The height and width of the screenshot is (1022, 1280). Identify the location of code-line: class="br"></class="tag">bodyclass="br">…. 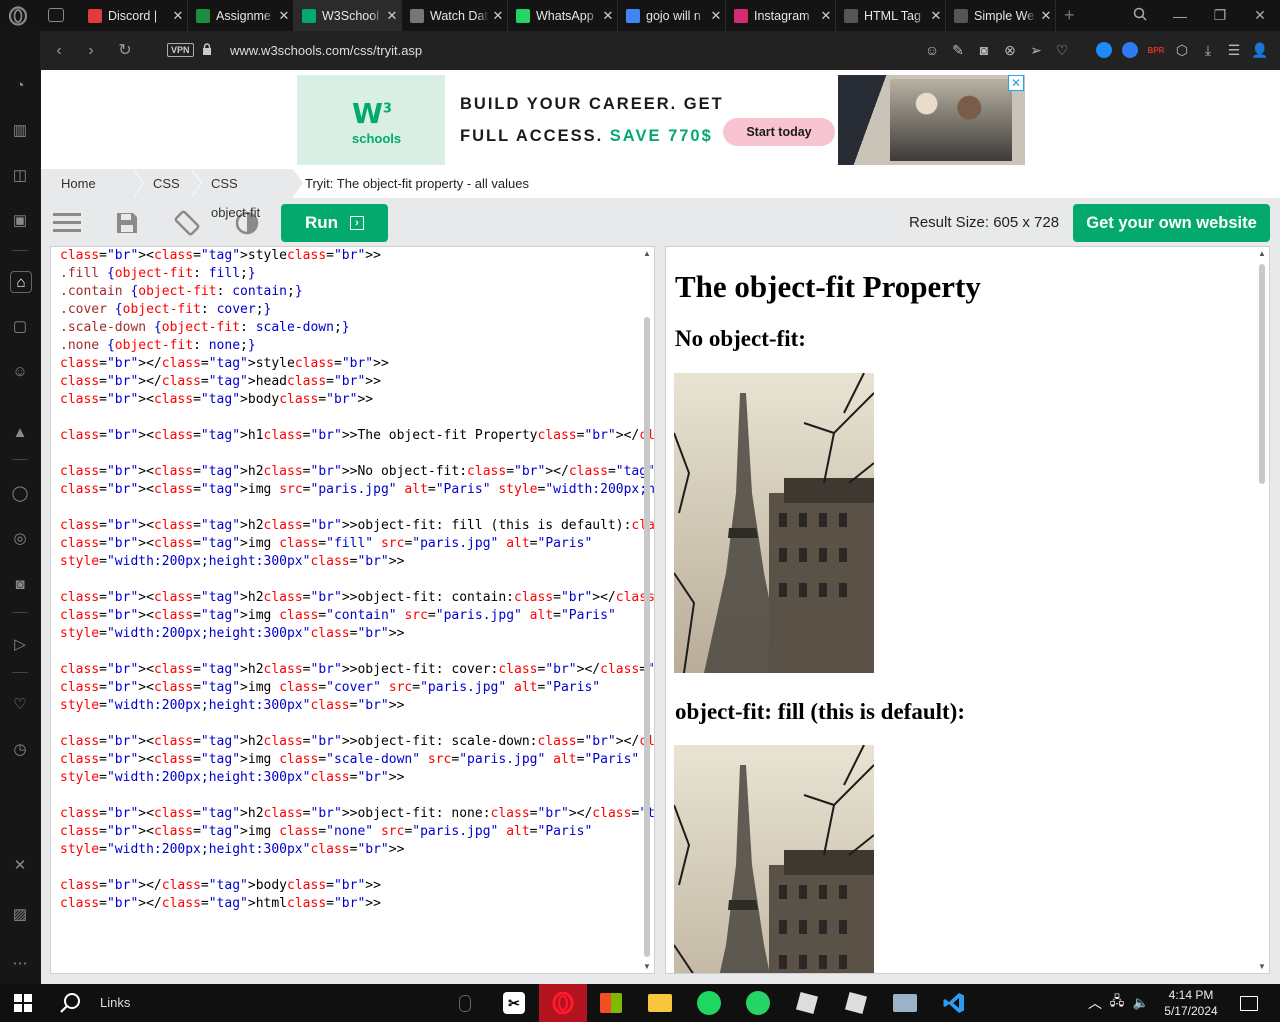
(357, 886).